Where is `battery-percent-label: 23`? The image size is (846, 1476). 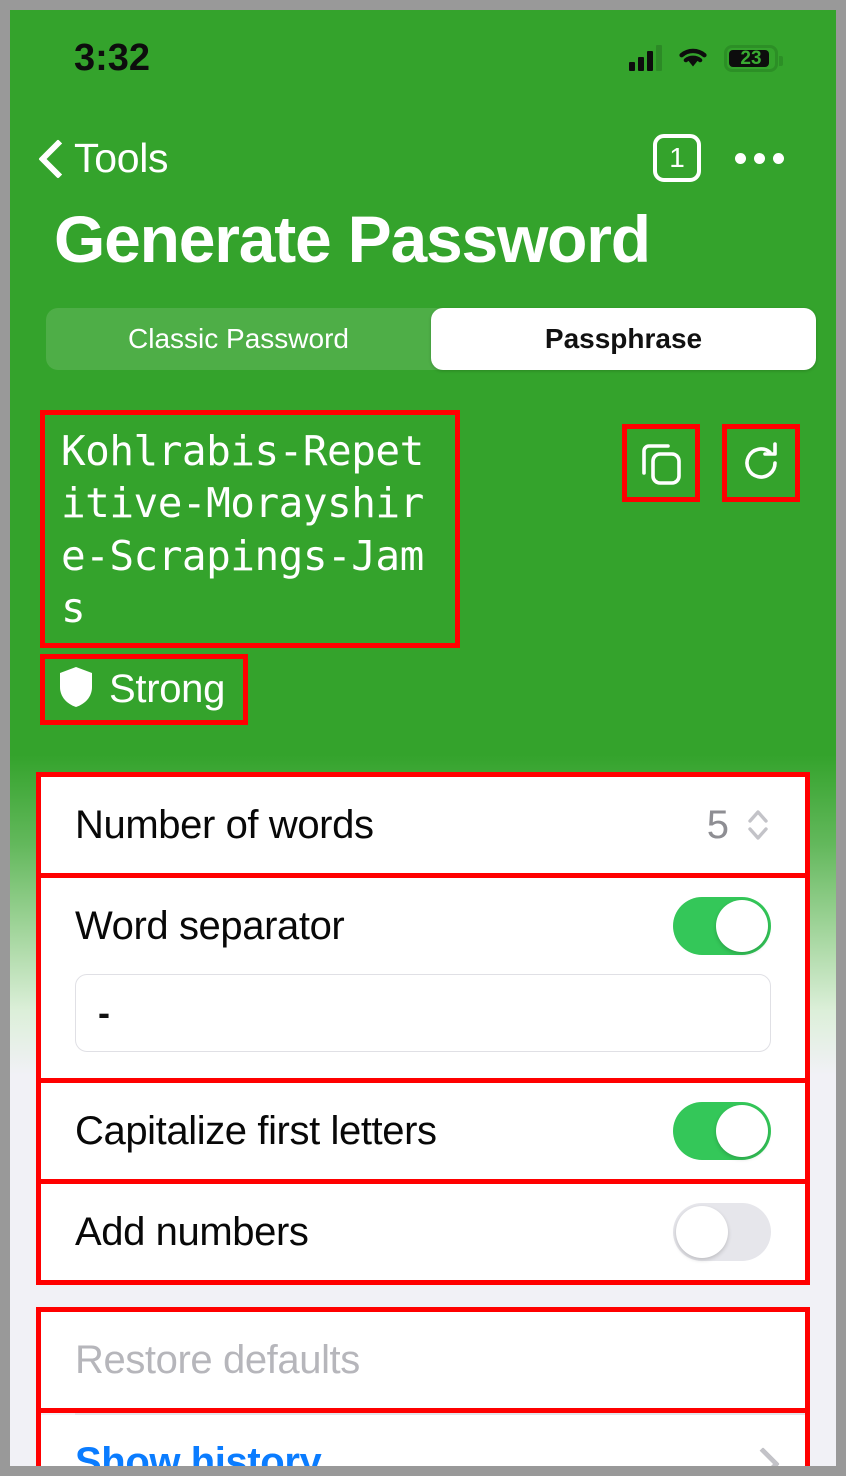
battery-percent-label: 23 is located at coordinates (751, 58).